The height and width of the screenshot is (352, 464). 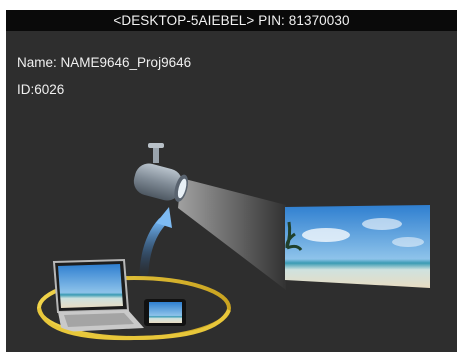 I want to click on projected-screen-image, so click(x=357, y=246).